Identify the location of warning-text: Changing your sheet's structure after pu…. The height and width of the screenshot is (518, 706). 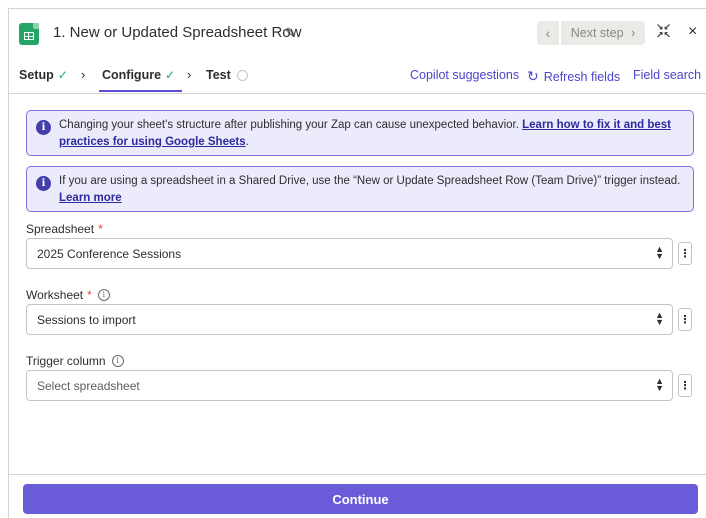
(289, 125).